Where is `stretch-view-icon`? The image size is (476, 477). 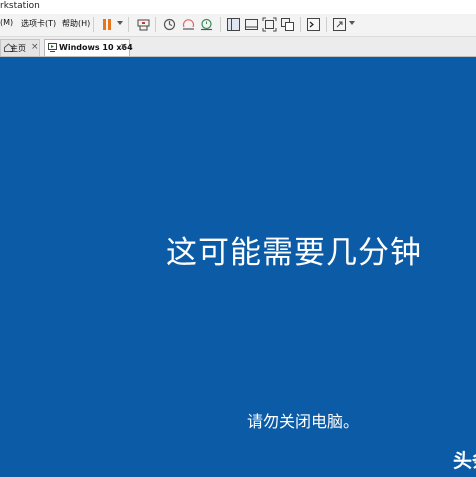 stretch-view-icon is located at coordinates (339, 24).